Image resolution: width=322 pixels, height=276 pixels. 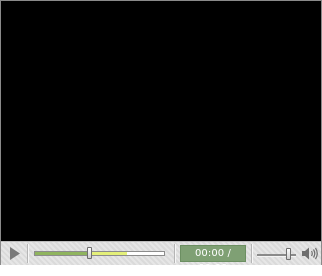 What do you see at coordinates (213, 259) in the screenshot?
I see `time-display: 00:00 / 00:00` at bounding box center [213, 259].